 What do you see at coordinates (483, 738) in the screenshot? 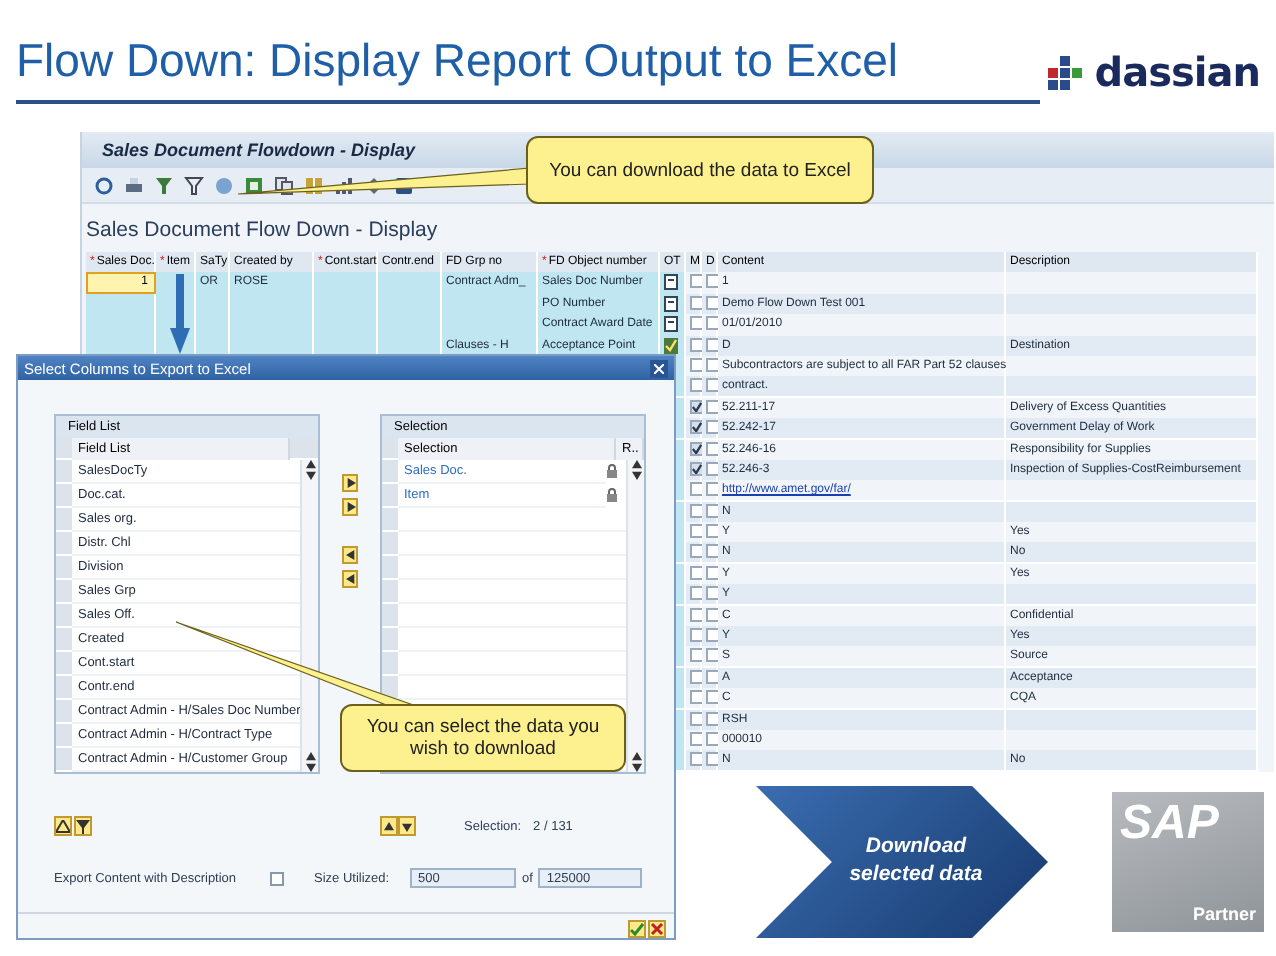
I see `callout: You can select the data you wish to download` at bounding box center [483, 738].